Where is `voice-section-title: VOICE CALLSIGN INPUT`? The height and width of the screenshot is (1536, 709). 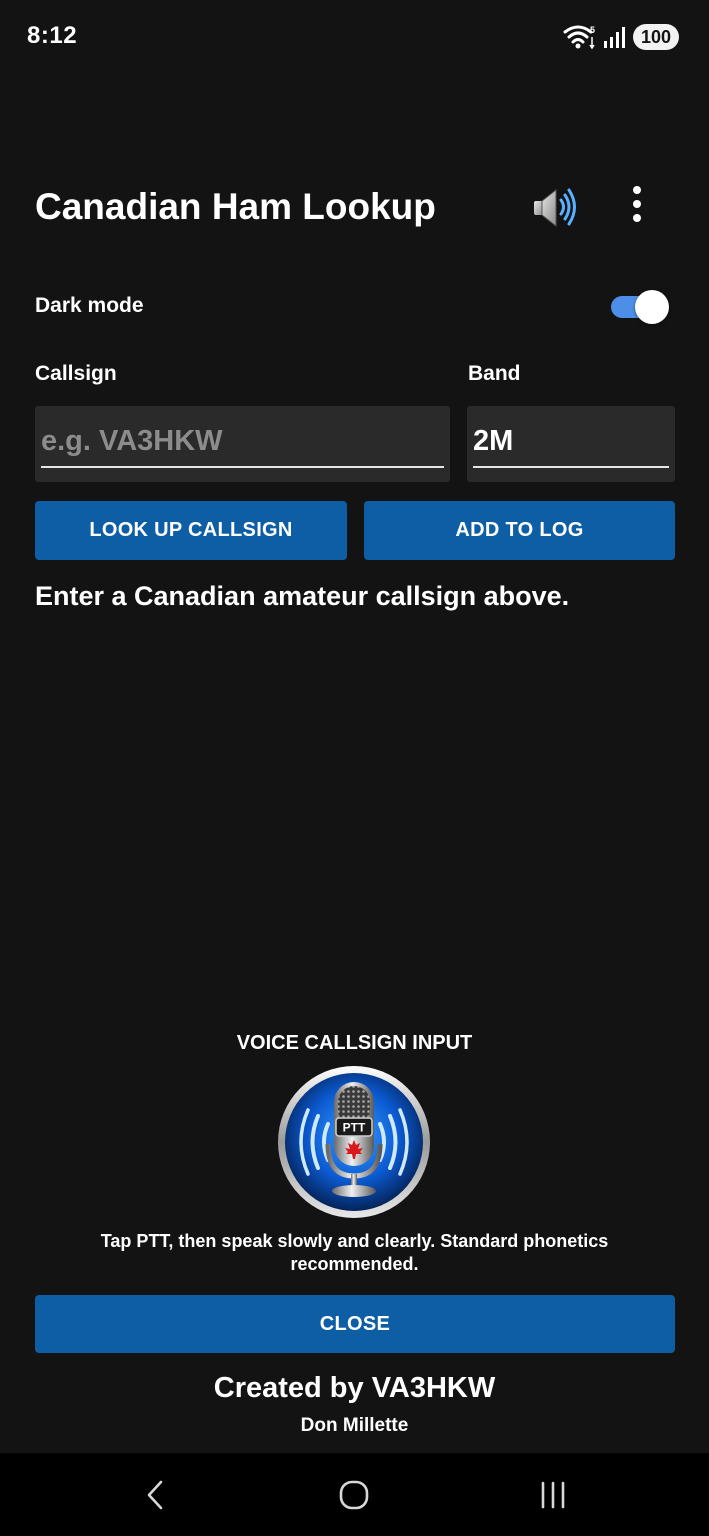
voice-section-title: VOICE CALLSIGN INPUT is located at coordinates (354, 1043).